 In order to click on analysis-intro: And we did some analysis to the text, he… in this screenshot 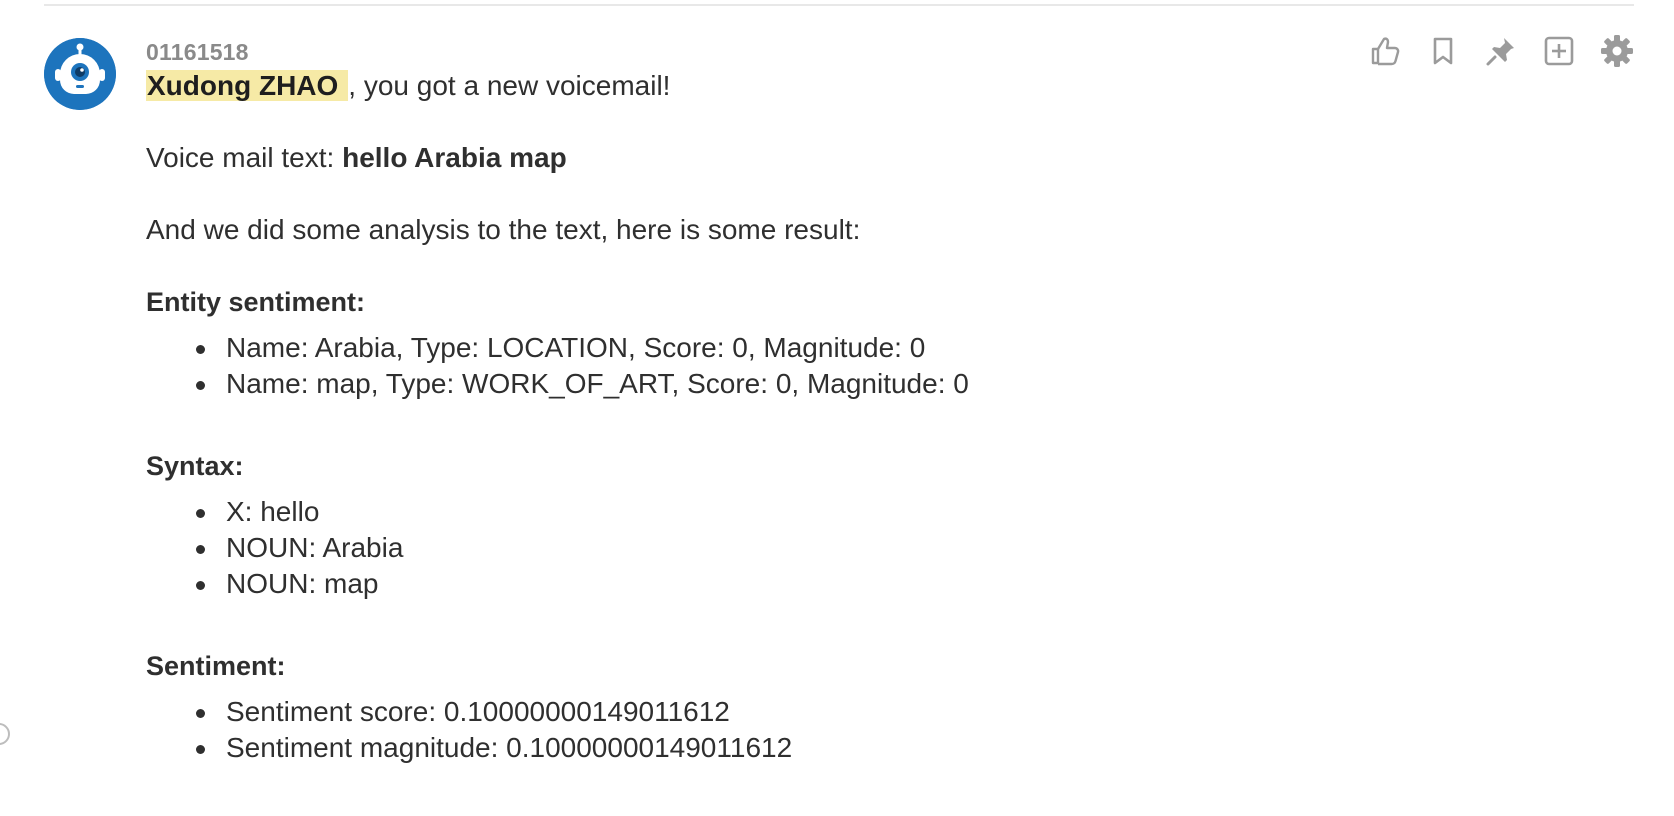, I will do `click(503, 229)`.